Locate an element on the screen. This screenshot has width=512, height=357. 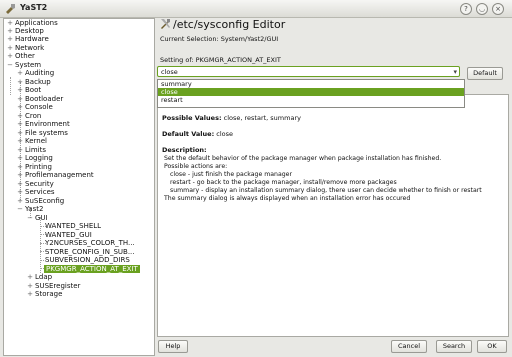
window-title: YaST2 is located at coordinates (34, 7).